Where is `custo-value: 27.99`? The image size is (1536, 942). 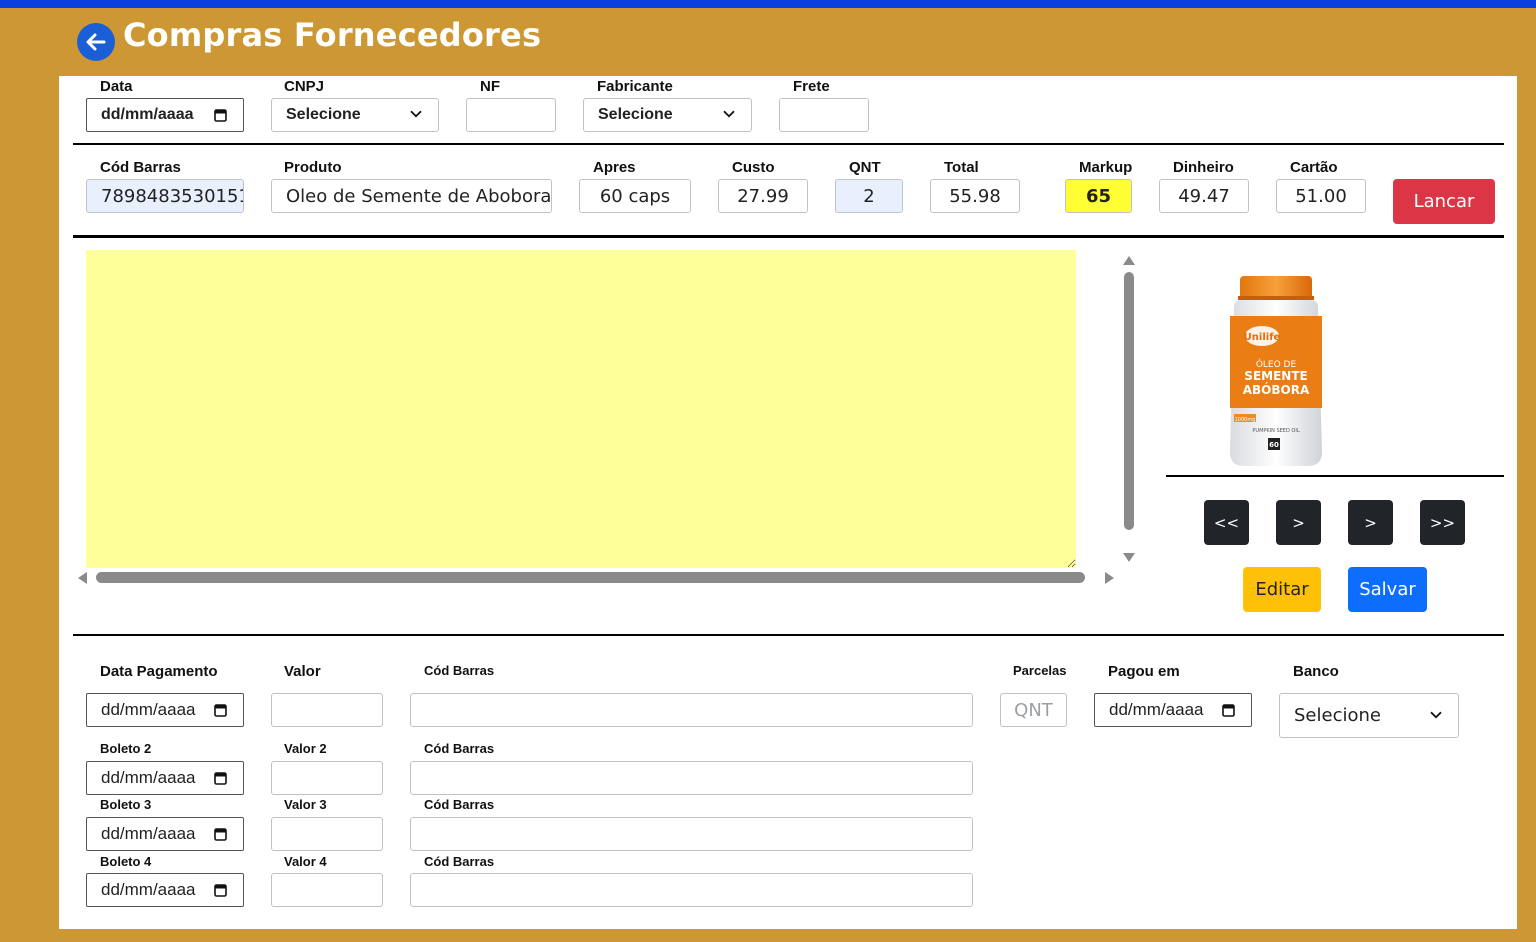
custo-value: 27.99 is located at coordinates (763, 196).